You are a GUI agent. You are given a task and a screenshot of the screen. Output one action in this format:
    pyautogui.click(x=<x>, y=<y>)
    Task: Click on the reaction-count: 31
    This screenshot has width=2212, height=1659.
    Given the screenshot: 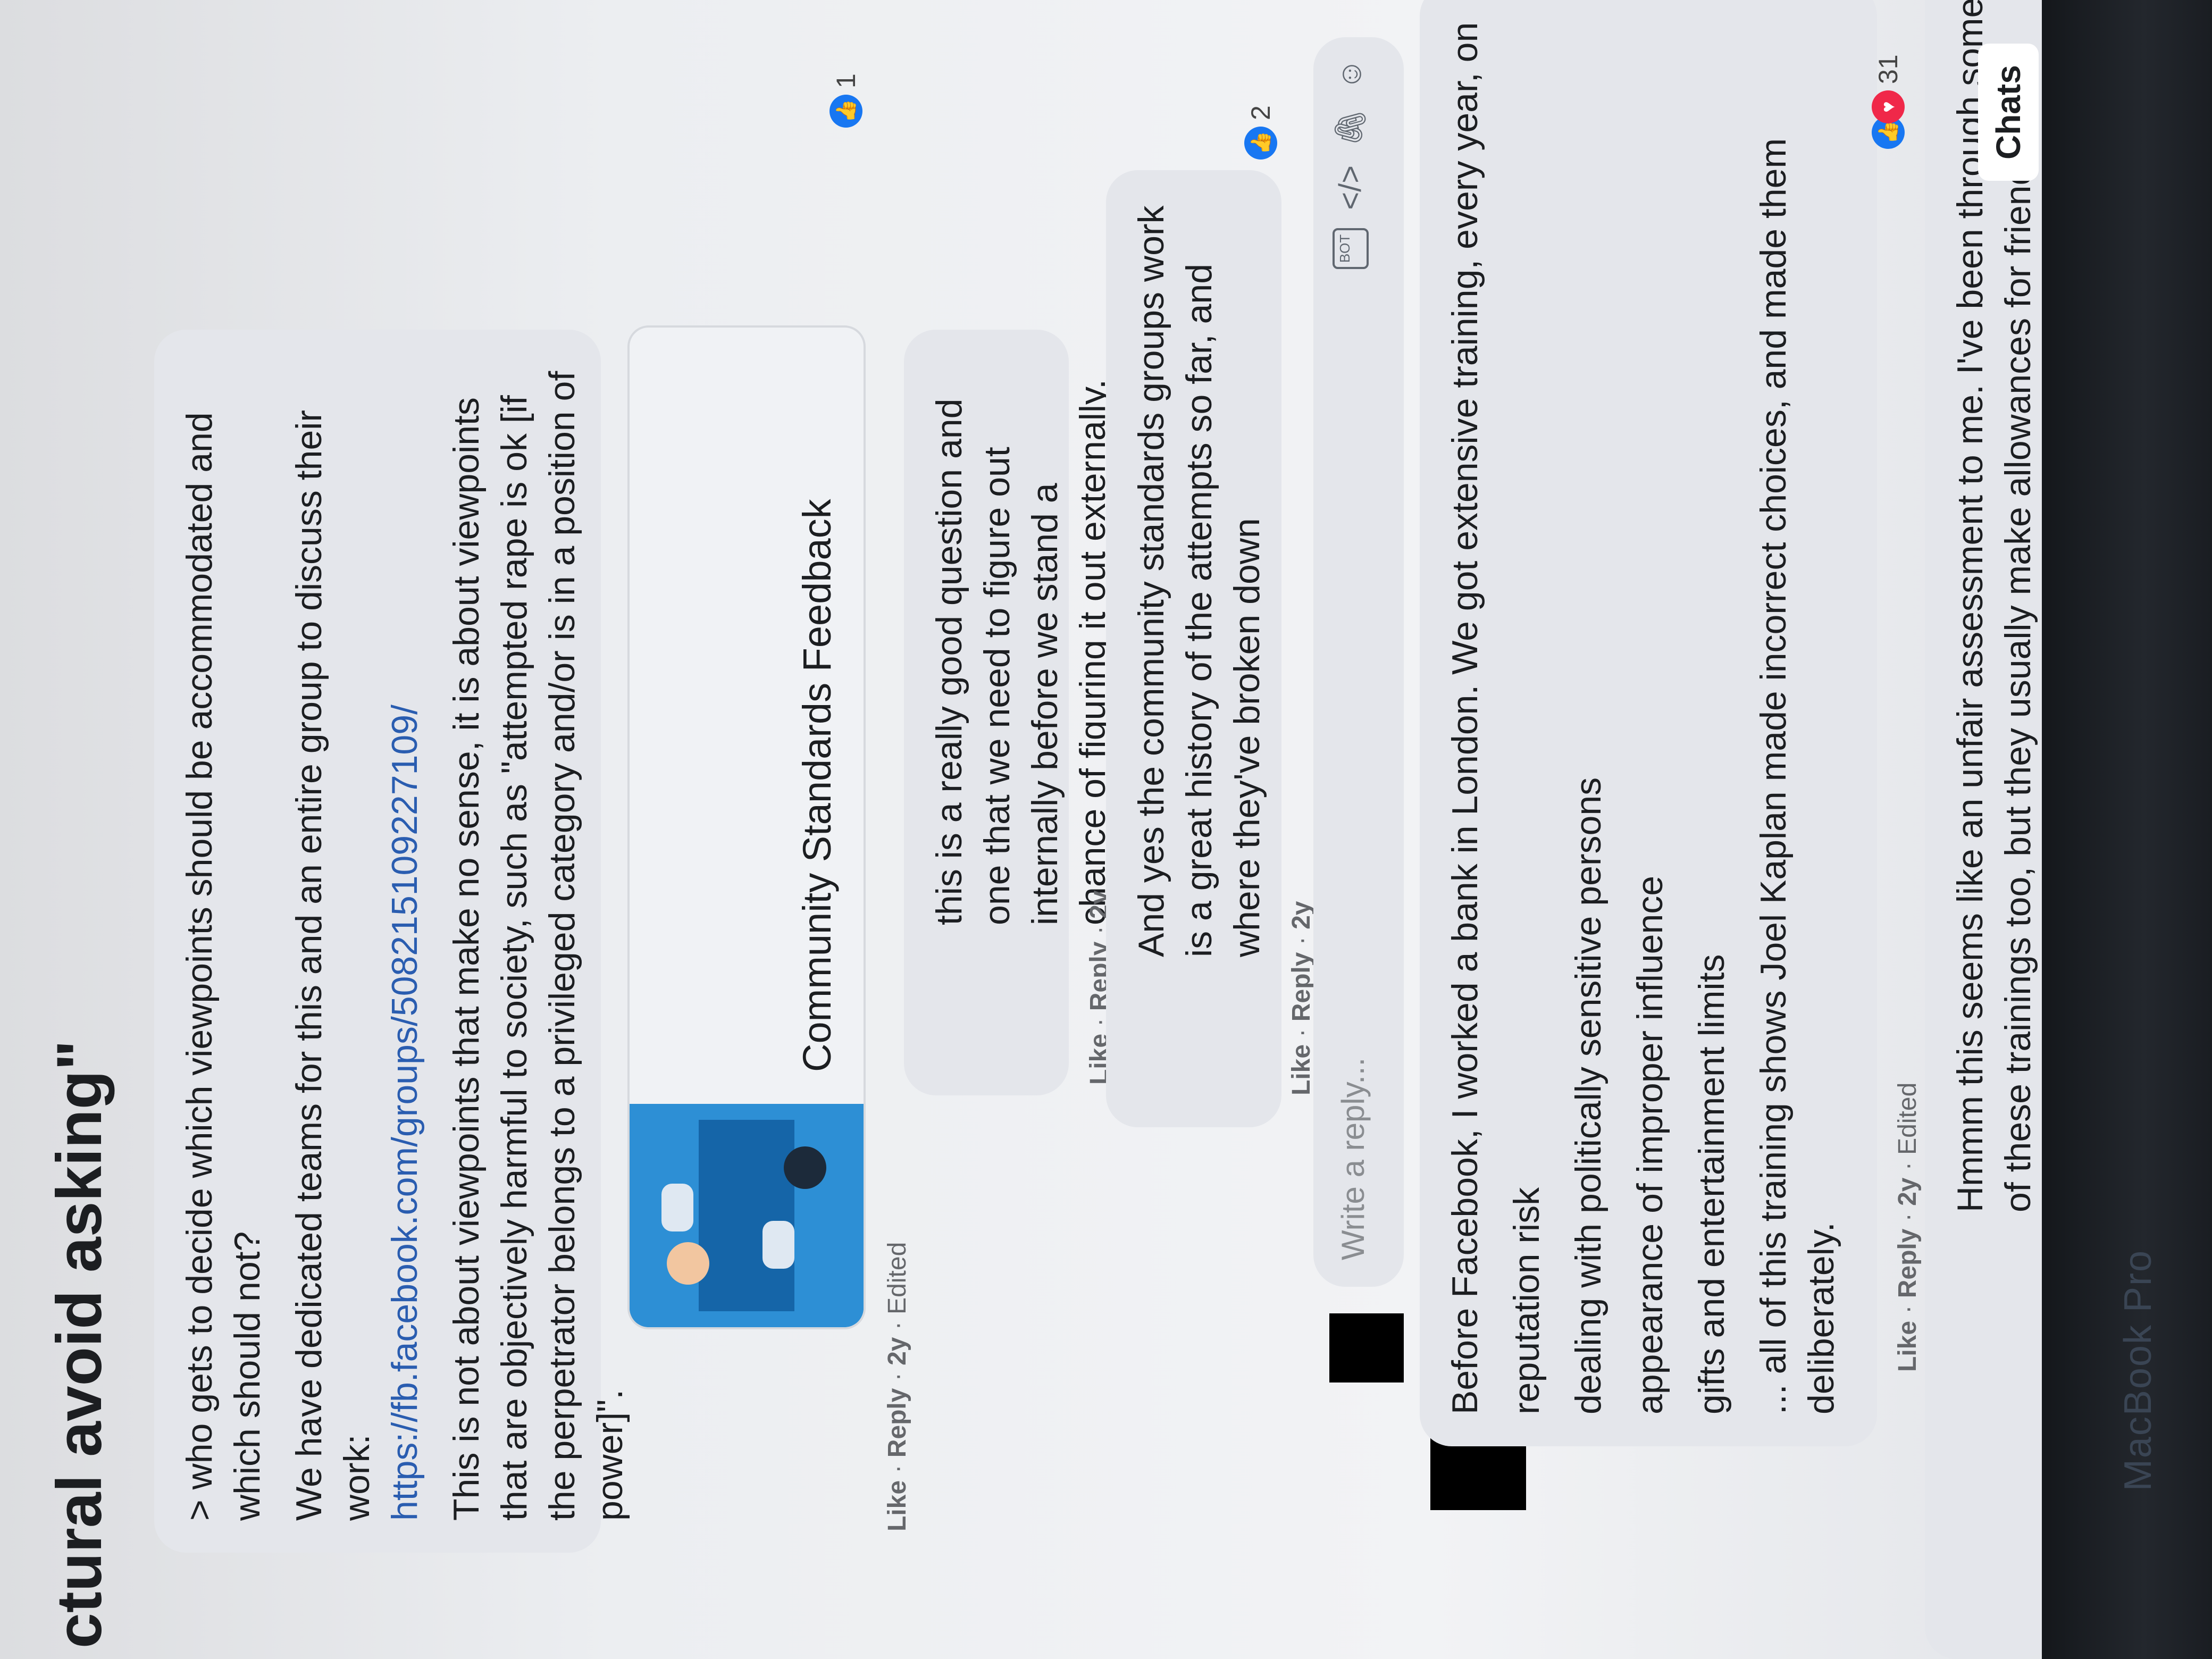 What is the action you would take?
    pyautogui.click(x=1888, y=69)
    